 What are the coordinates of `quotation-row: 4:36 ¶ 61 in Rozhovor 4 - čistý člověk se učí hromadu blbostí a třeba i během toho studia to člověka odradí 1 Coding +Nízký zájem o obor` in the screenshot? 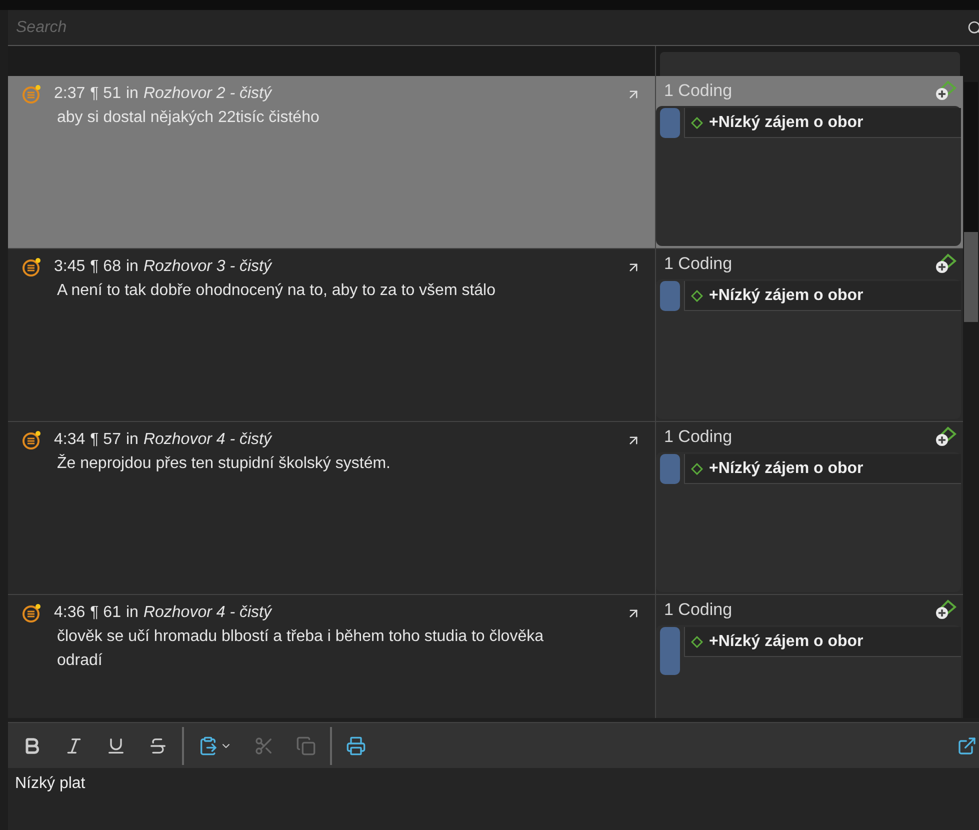 It's located at (485, 656).